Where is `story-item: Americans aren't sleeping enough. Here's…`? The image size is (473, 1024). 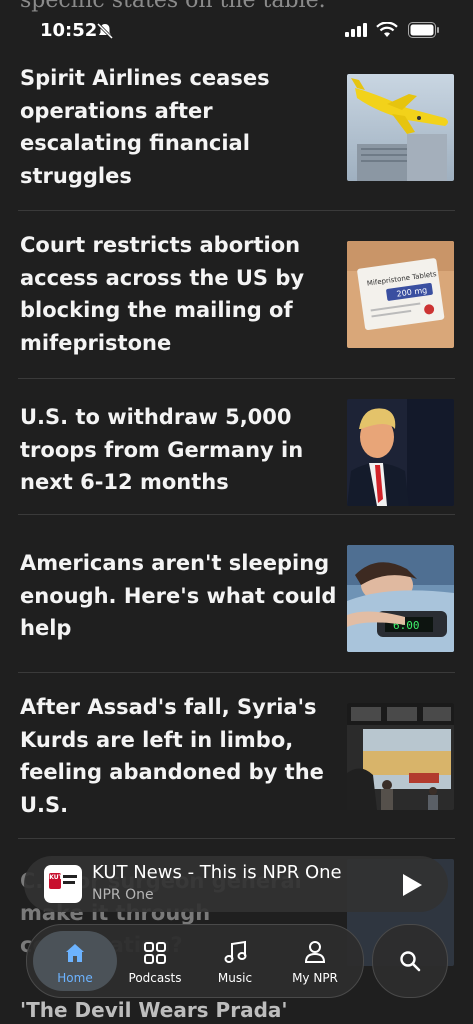
story-item: Americans aren't sleeping enough. Here's… is located at coordinates (236, 593).